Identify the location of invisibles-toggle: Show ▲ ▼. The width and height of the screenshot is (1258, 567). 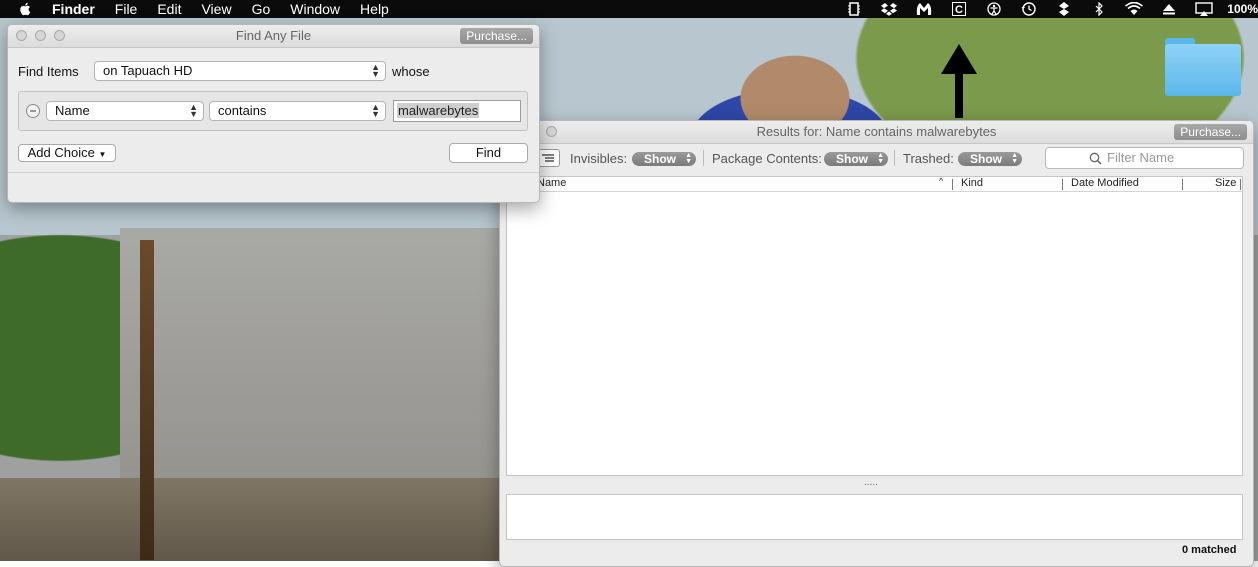
(664, 159).